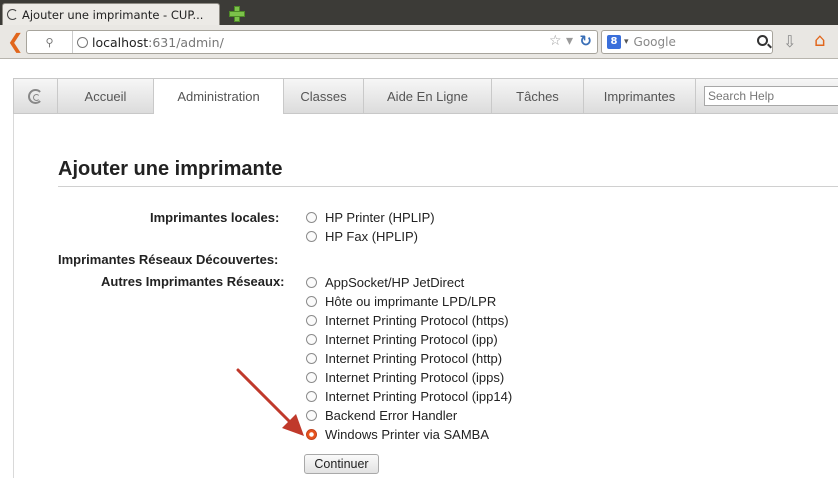 The width and height of the screenshot is (838, 478). Describe the element at coordinates (120, 42) in the screenshot. I see `url-host: localhost` at that location.